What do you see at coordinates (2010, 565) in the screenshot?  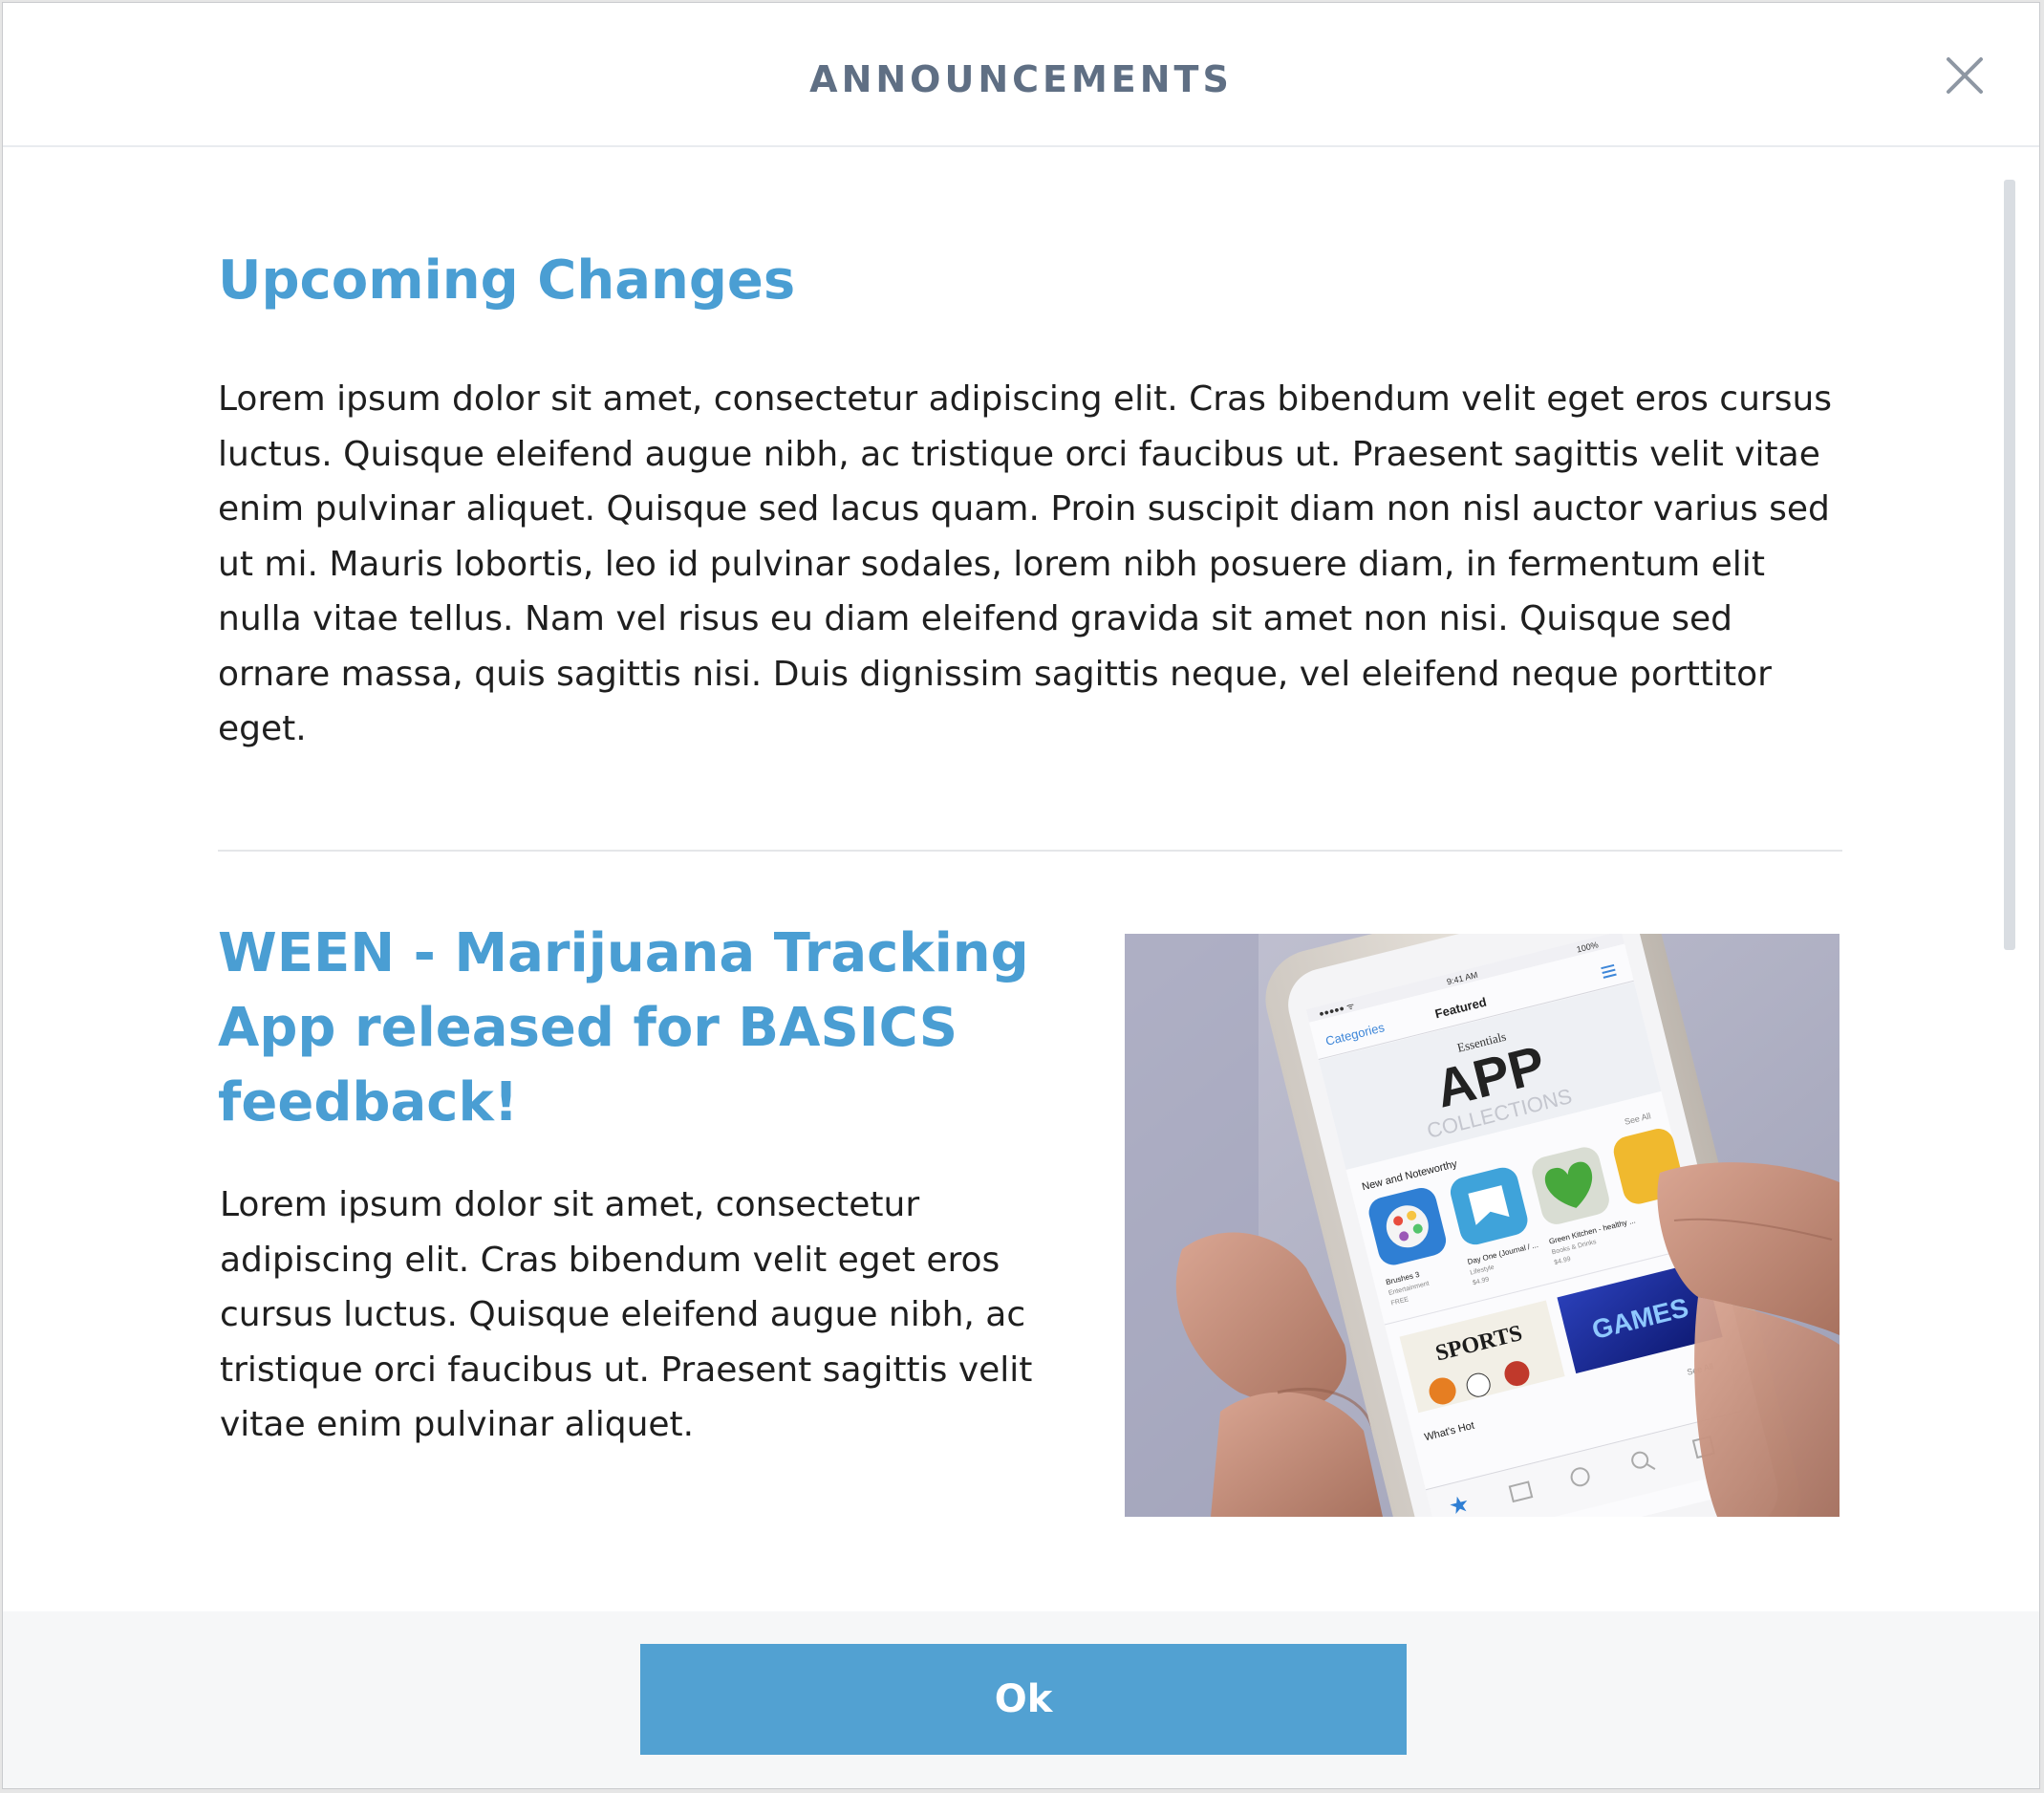 I see `scrollbar-thumb` at bounding box center [2010, 565].